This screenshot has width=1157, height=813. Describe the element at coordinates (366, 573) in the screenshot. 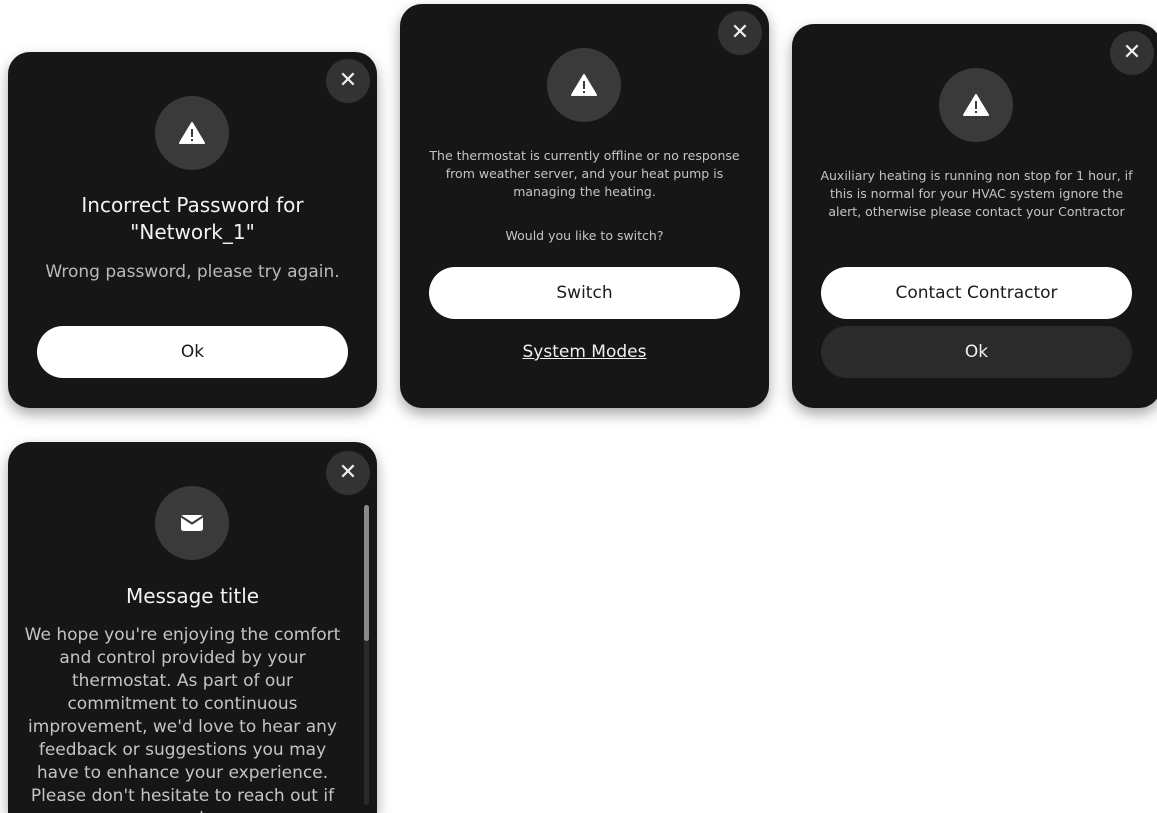

I see `scrollbar-thumb` at that location.